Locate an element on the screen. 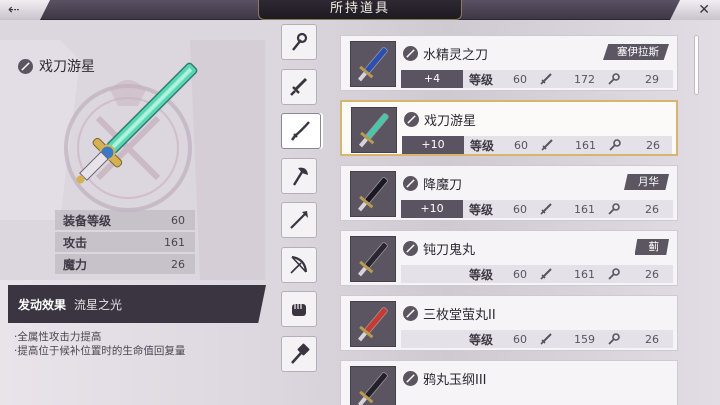 The width and height of the screenshot is (720, 405). item-stats-row: 等级 60 159 26 is located at coordinates (537, 339).